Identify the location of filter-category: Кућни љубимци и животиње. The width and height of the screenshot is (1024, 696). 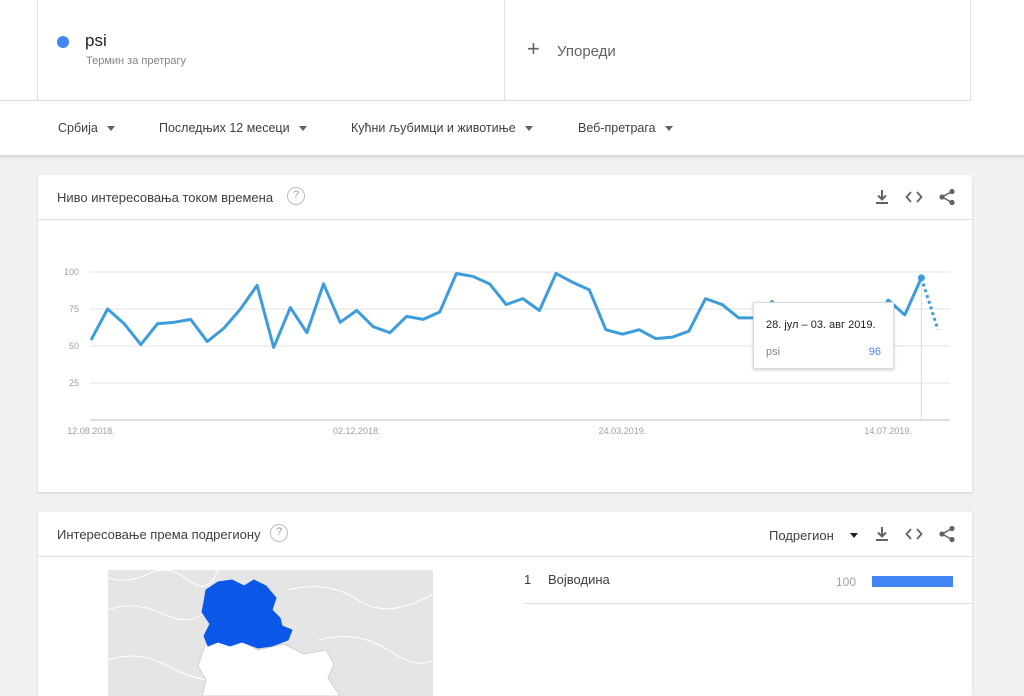
(442, 128).